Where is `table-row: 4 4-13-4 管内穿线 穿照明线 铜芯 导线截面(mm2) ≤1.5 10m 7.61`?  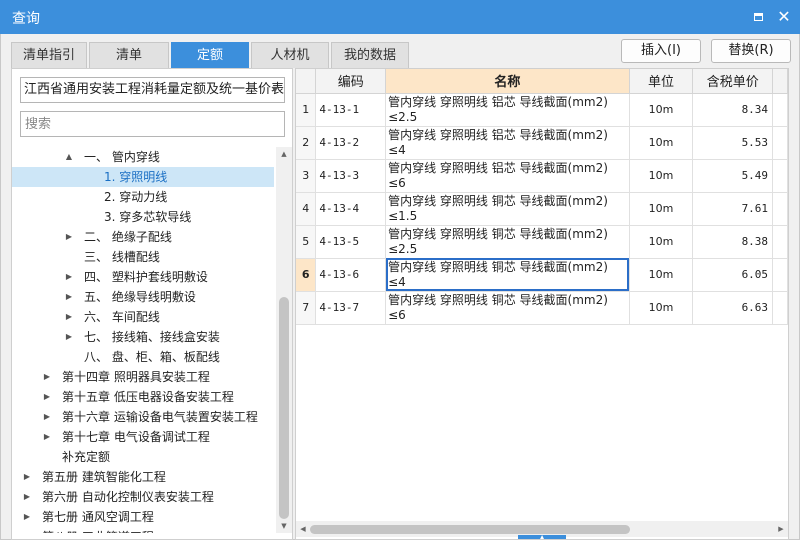
table-row: 4 4-13-4 管内穿线 穿照明线 铜芯 导线截面(mm2) ≤1.5 10m 7.61 is located at coordinates (542, 209).